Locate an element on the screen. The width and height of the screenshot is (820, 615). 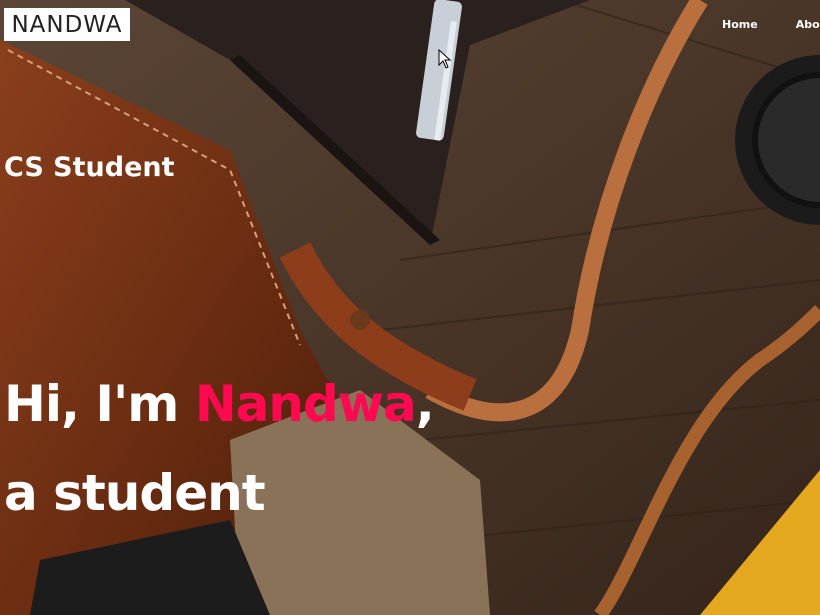
greeting-suffix: , is located at coordinates (425, 404).